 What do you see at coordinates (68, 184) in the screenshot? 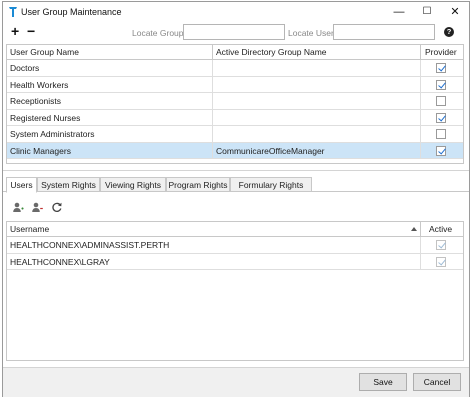
I see `tab-system-rights: System Rights` at bounding box center [68, 184].